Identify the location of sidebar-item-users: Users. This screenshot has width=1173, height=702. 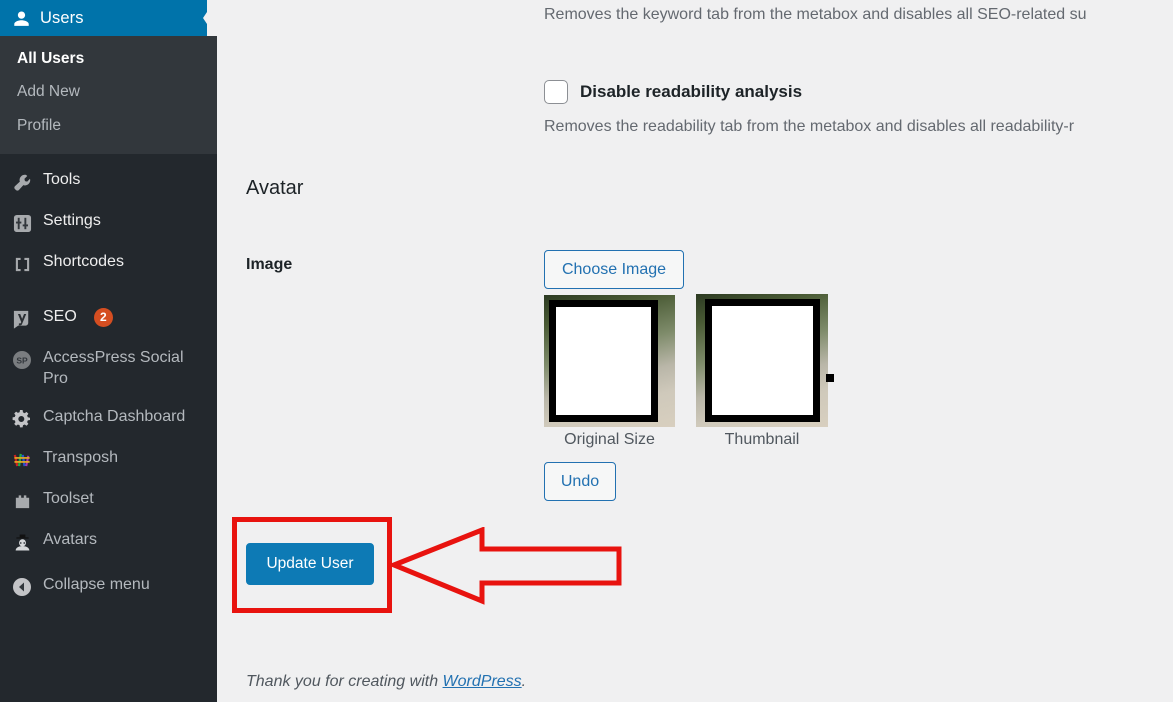
(108, 18).